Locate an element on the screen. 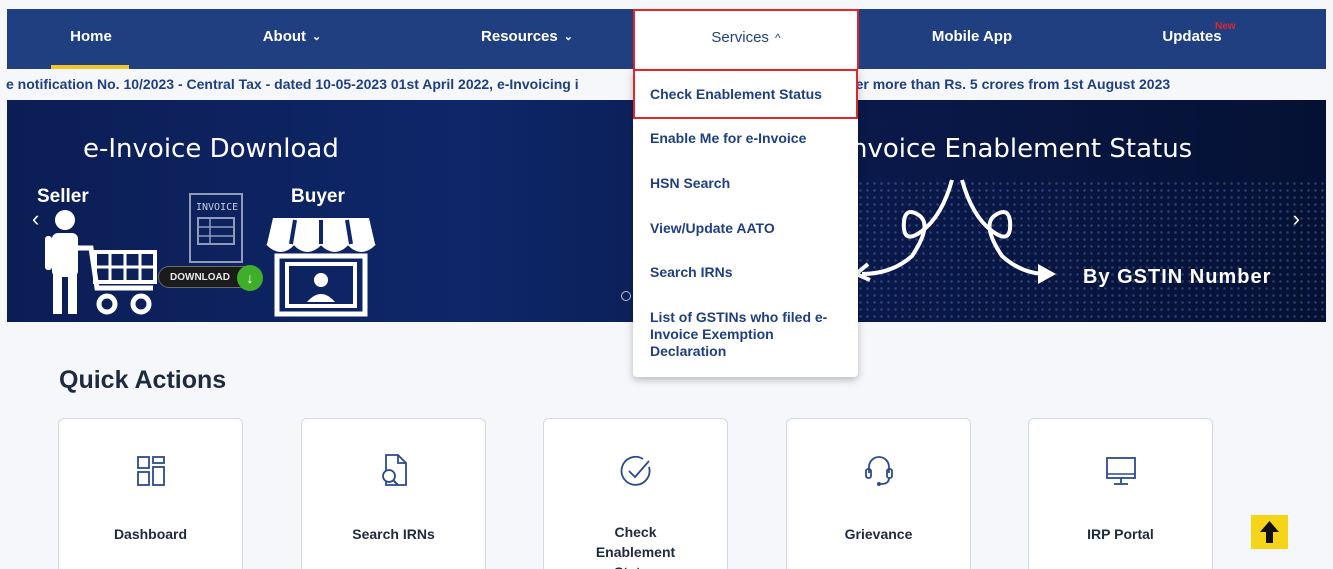  nav-resources: Resources ⌄ is located at coordinates (527, 39).